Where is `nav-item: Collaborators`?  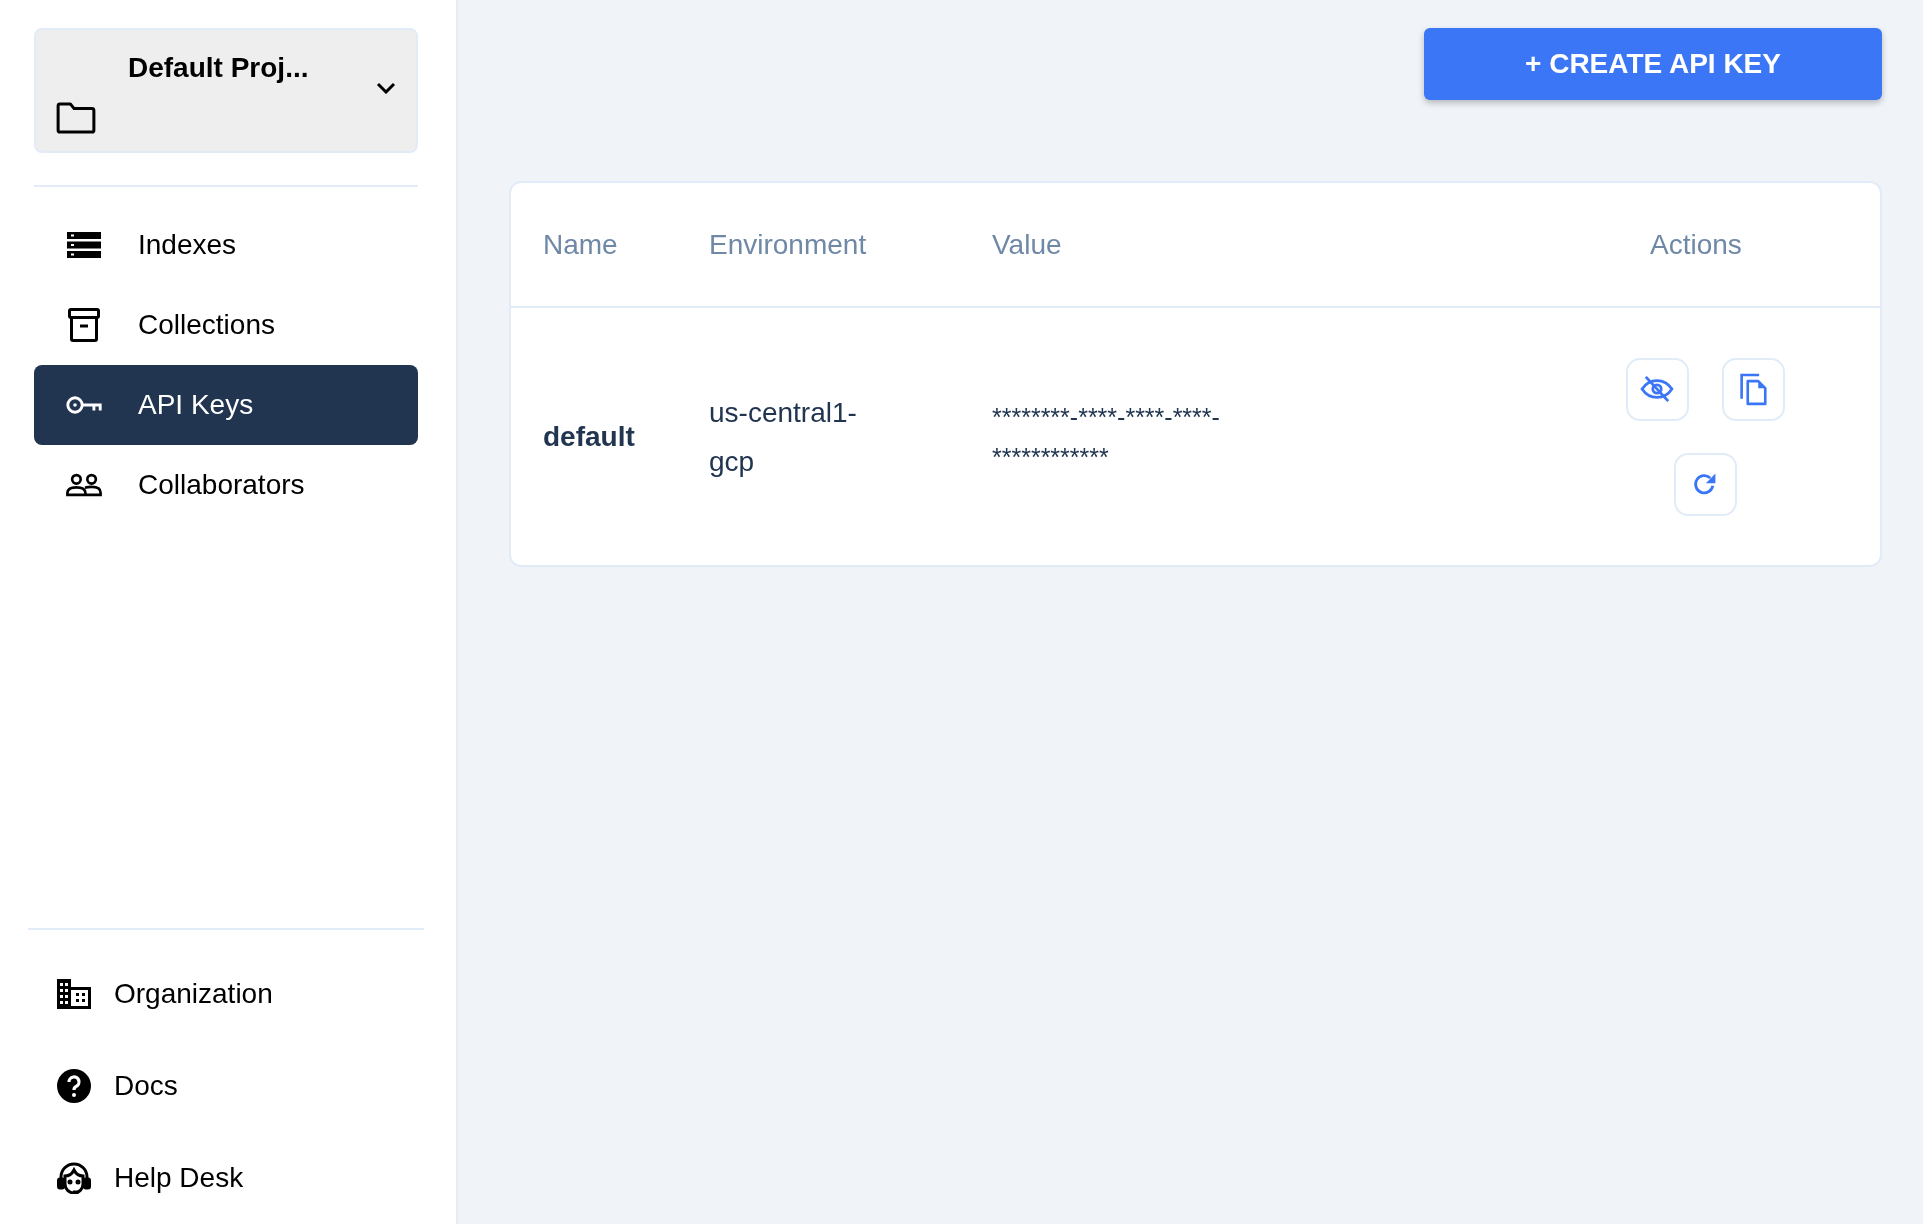 nav-item: Collaborators is located at coordinates (226, 485).